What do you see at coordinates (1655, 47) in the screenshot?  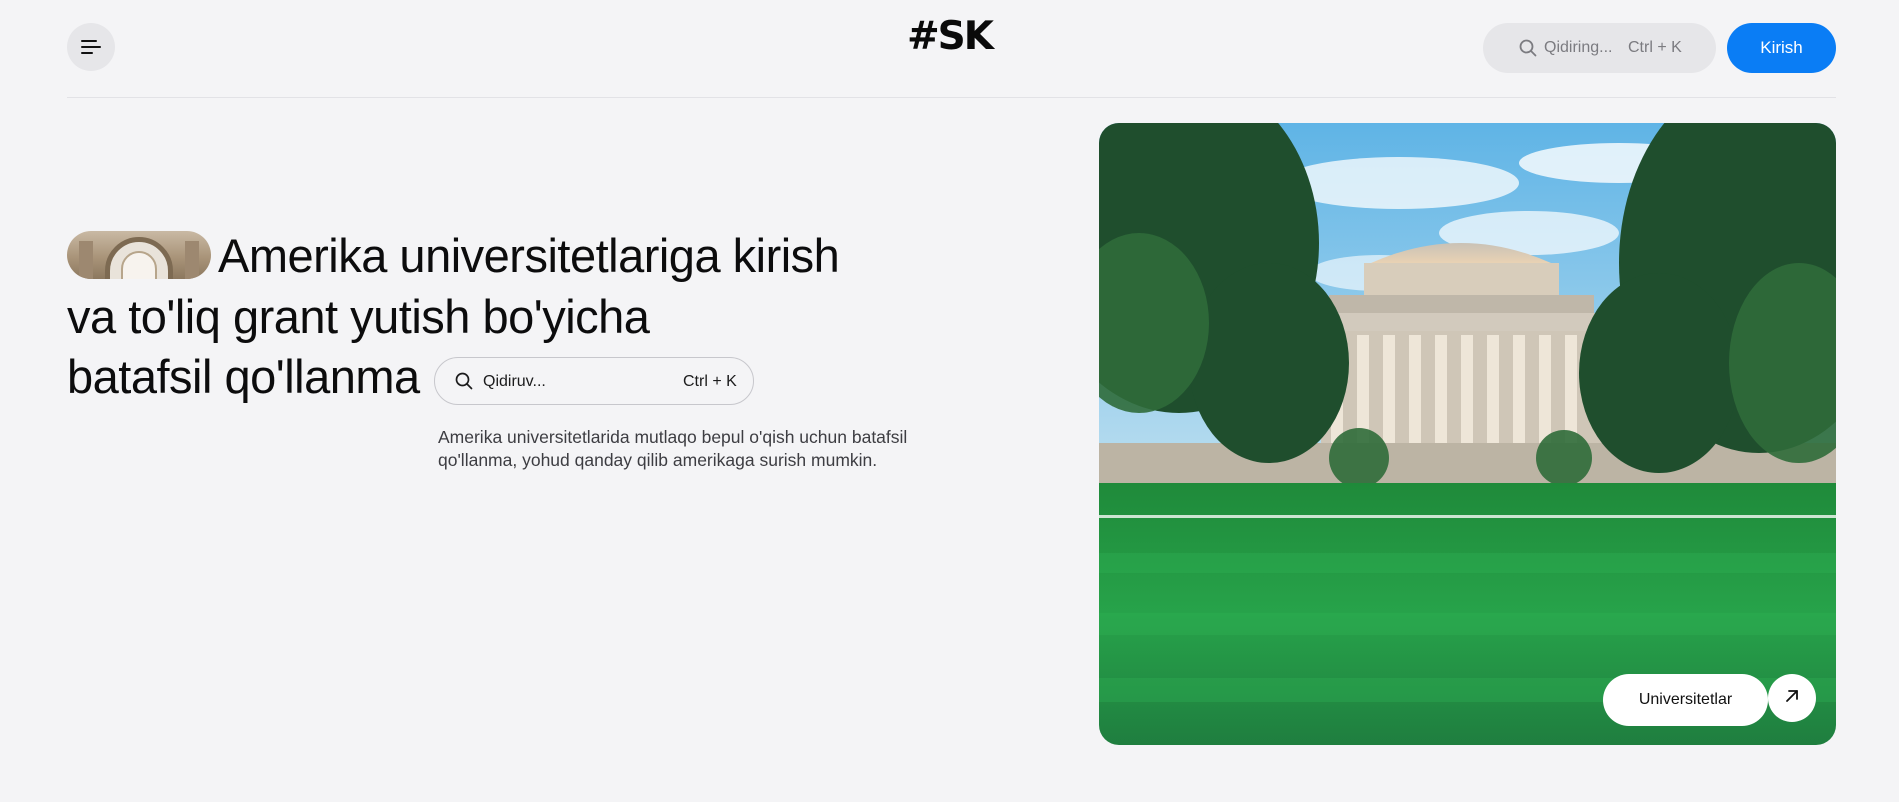 I see `header-search-shortcut: Ctrl + K` at bounding box center [1655, 47].